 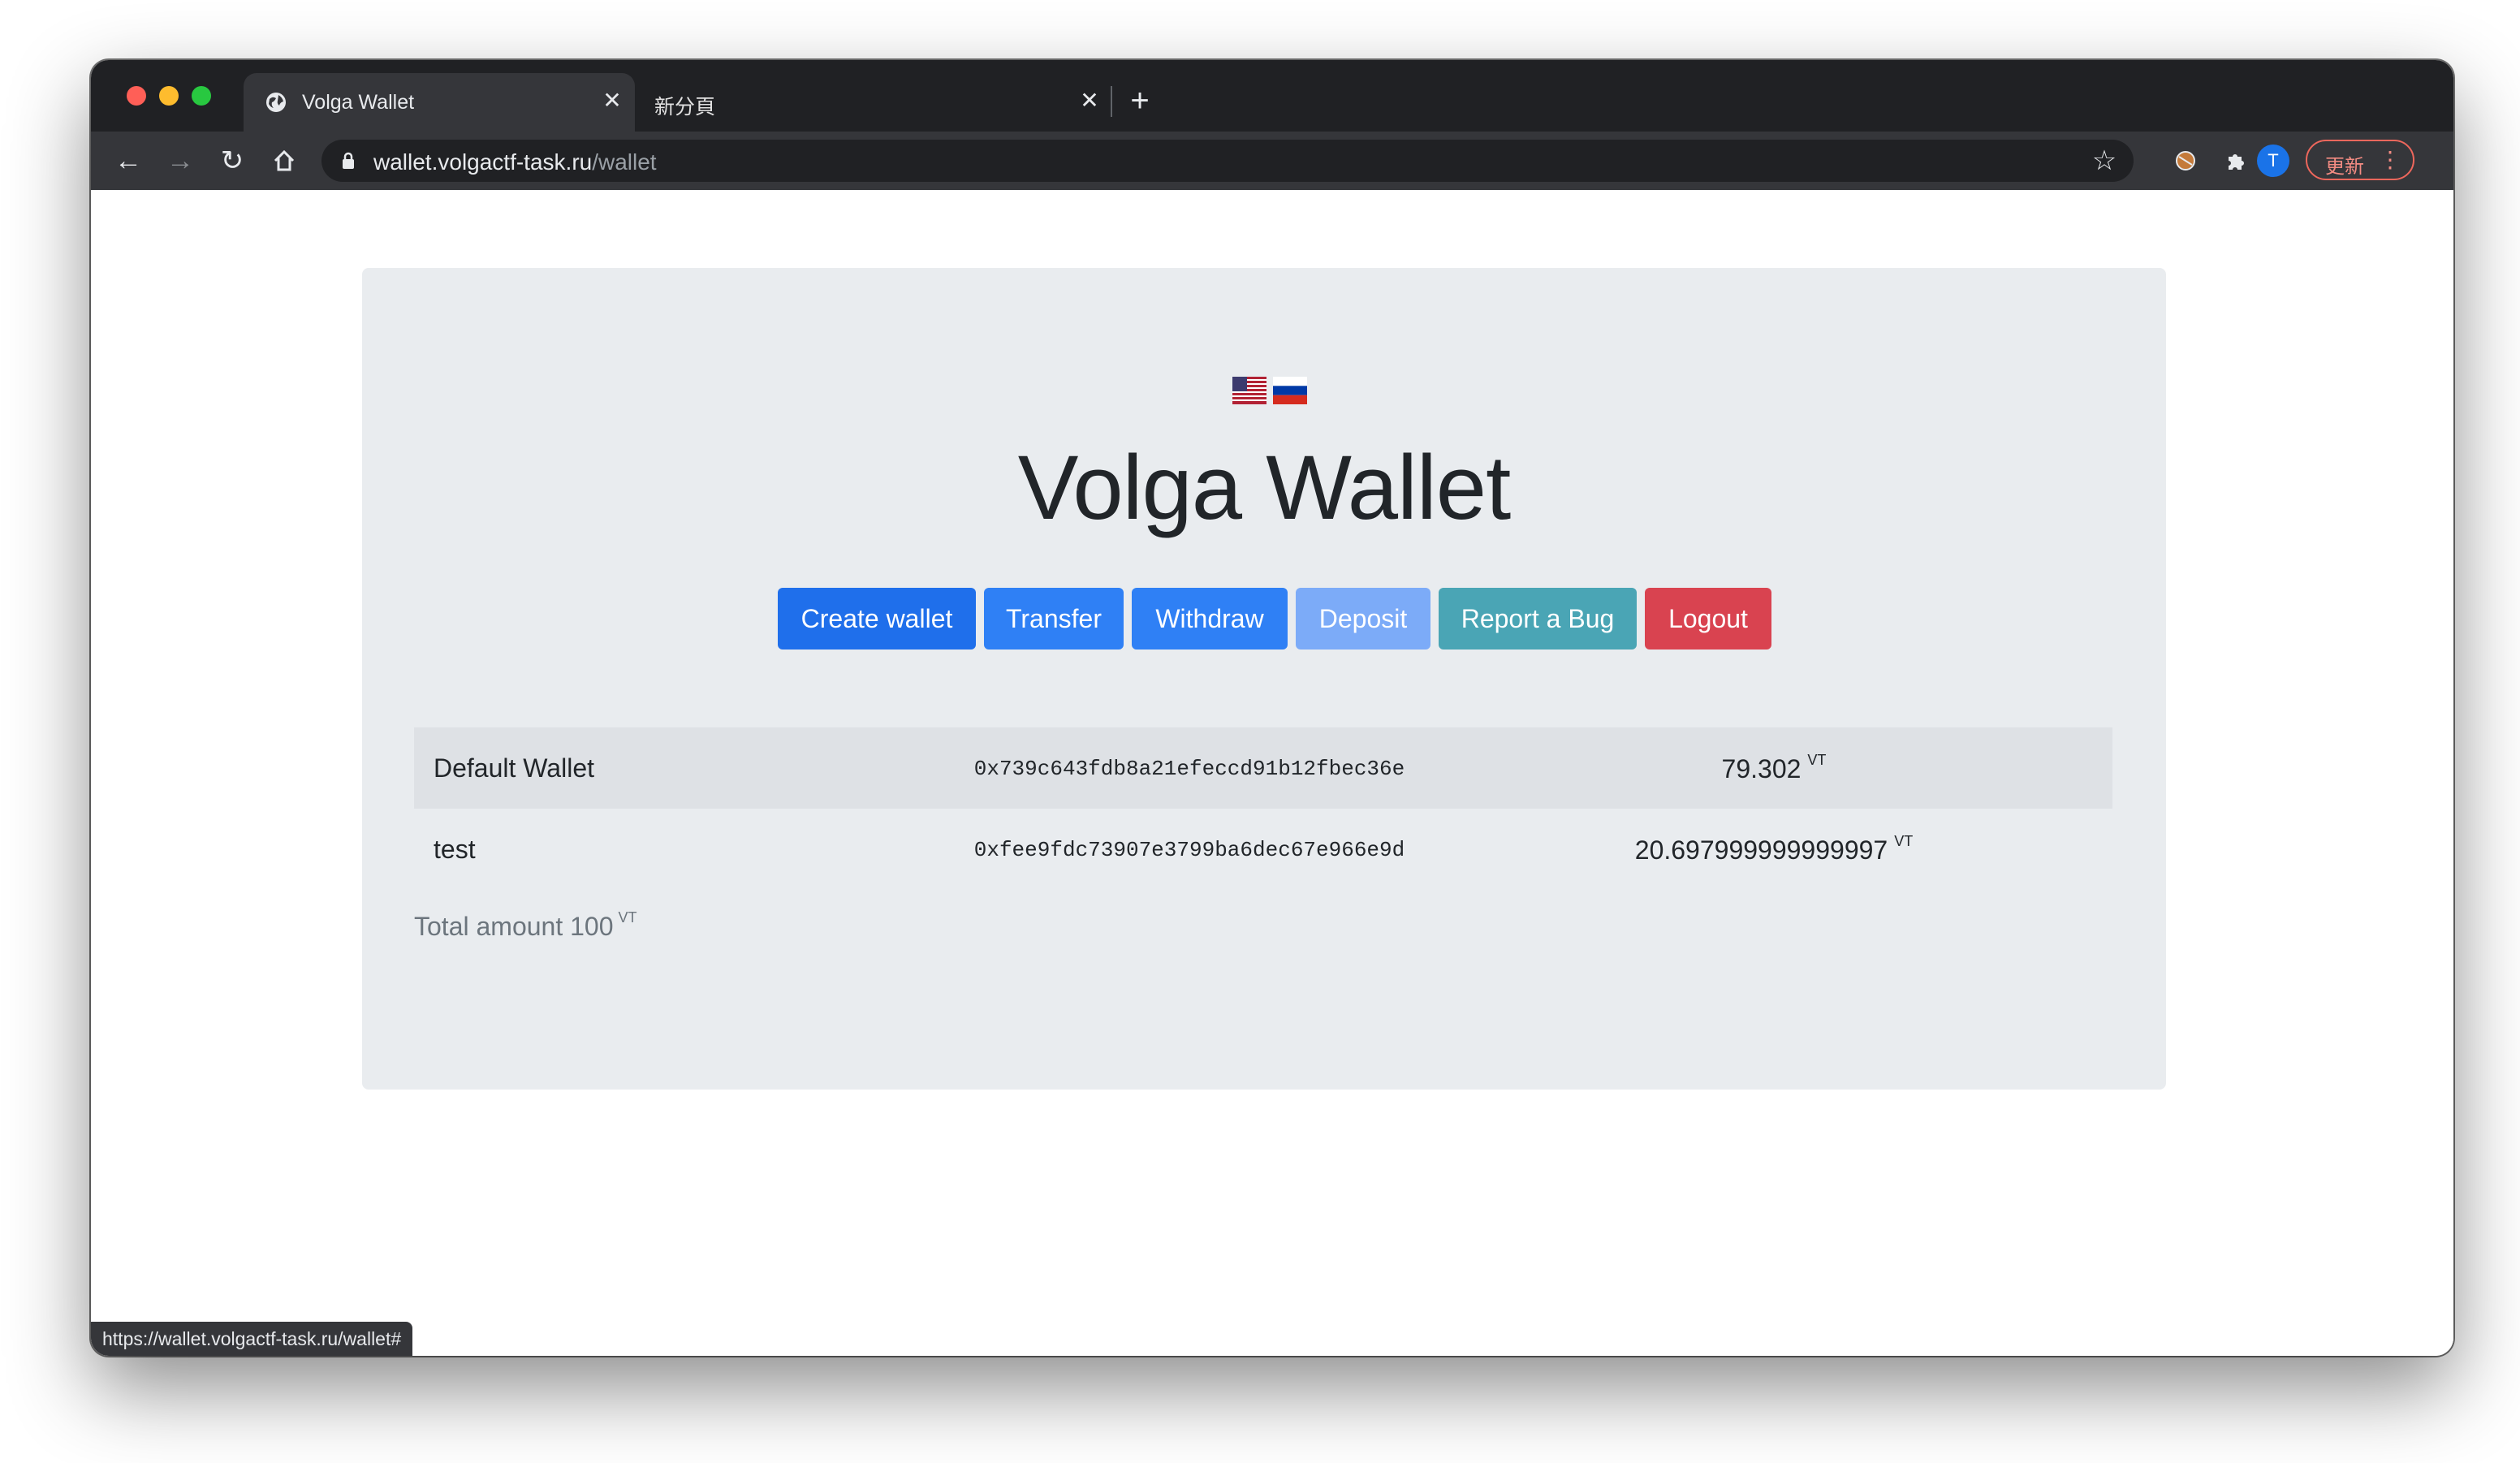 I want to click on puzzle-extensions-icon, so click(x=2236, y=161).